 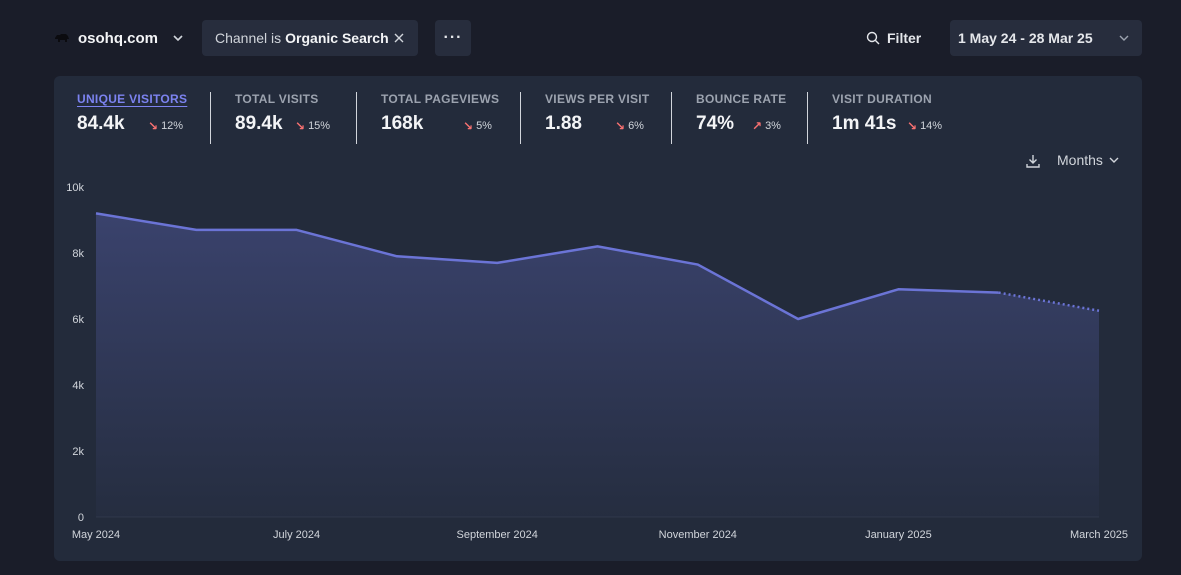 I want to click on x-tick-label: March 2025, so click(x=1099, y=535).